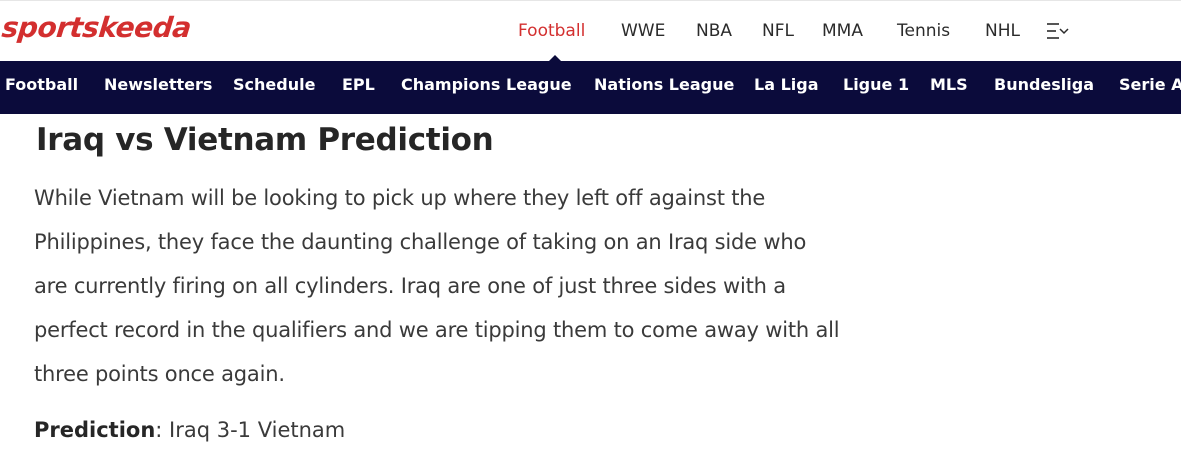  Describe the element at coordinates (1058, 31) in the screenshot. I see `menu-expand-icon` at that location.